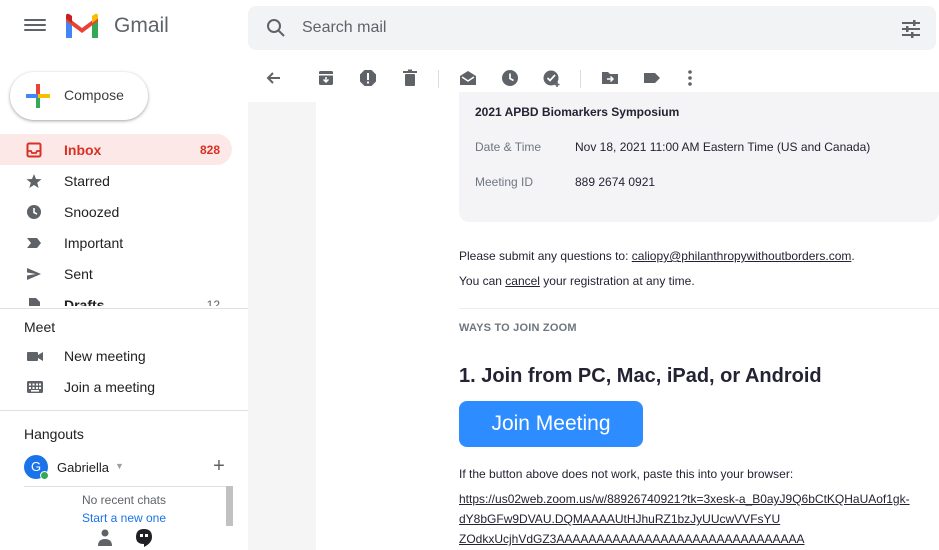  What do you see at coordinates (209, 150) in the screenshot?
I see `unread-count: 828` at bounding box center [209, 150].